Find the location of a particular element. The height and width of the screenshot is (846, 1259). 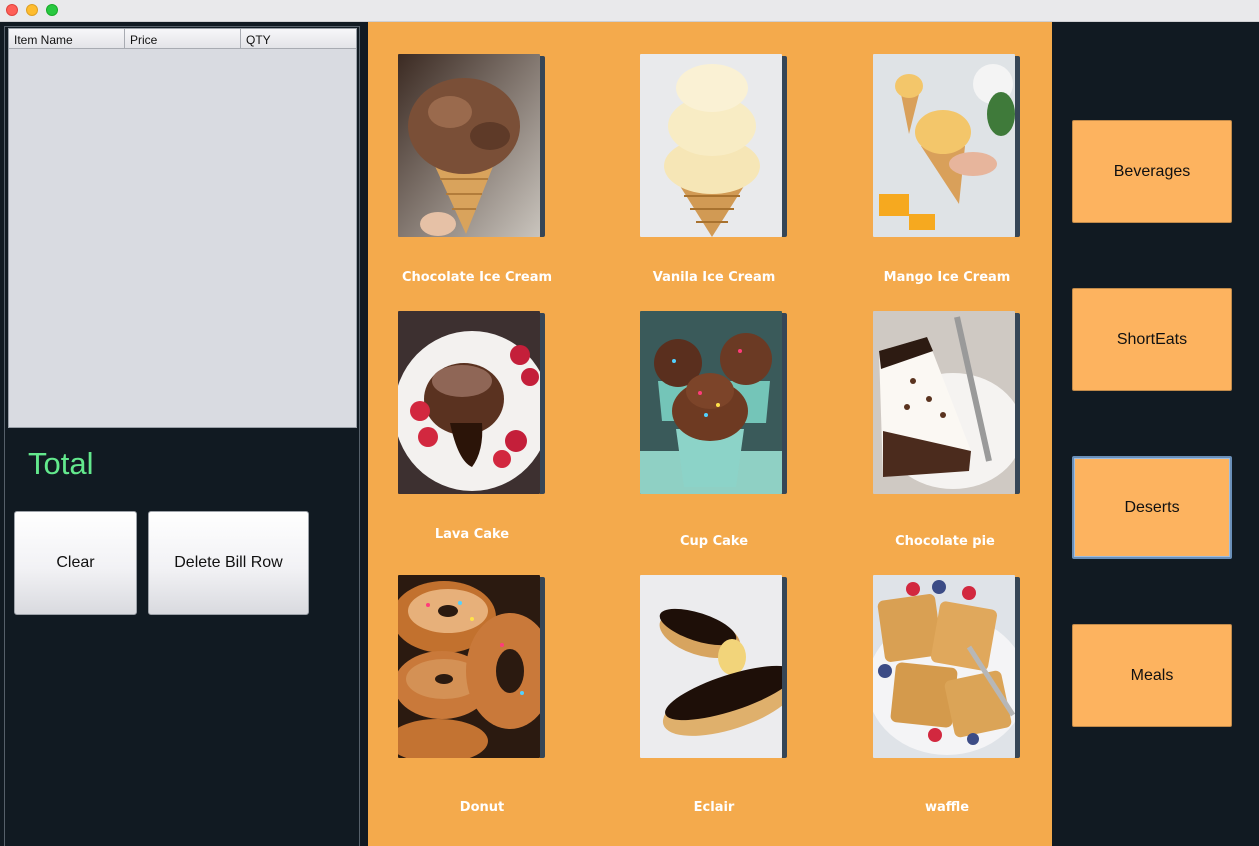

menu-item-label: Lava Cake is located at coordinates (472, 534).